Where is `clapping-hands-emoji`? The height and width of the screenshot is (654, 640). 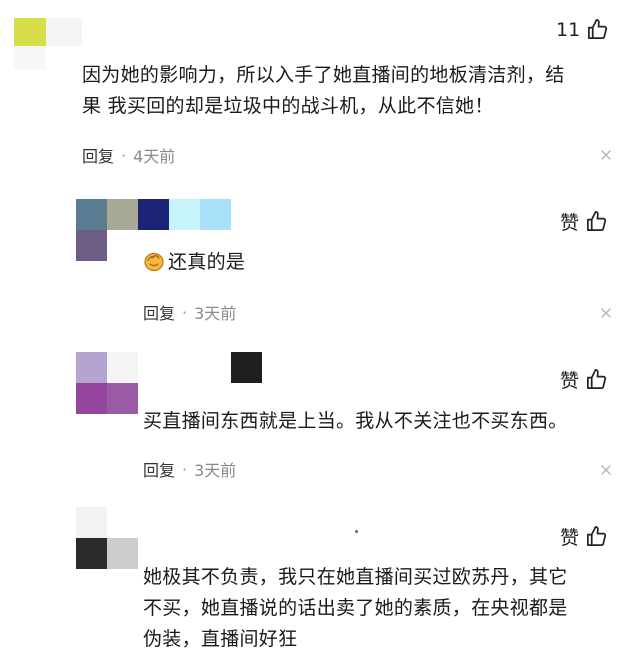 clapping-hands-emoji is located at coordinates (154, 261).